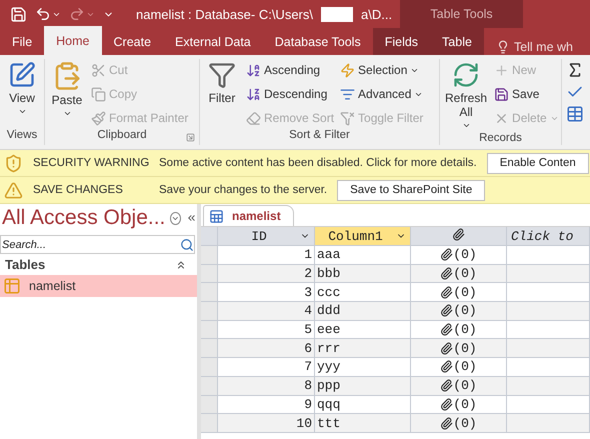  What do you see at coordinates (253, 118) in the screenshot?
I see `eraser-icon` at bounding box center [253, 118].